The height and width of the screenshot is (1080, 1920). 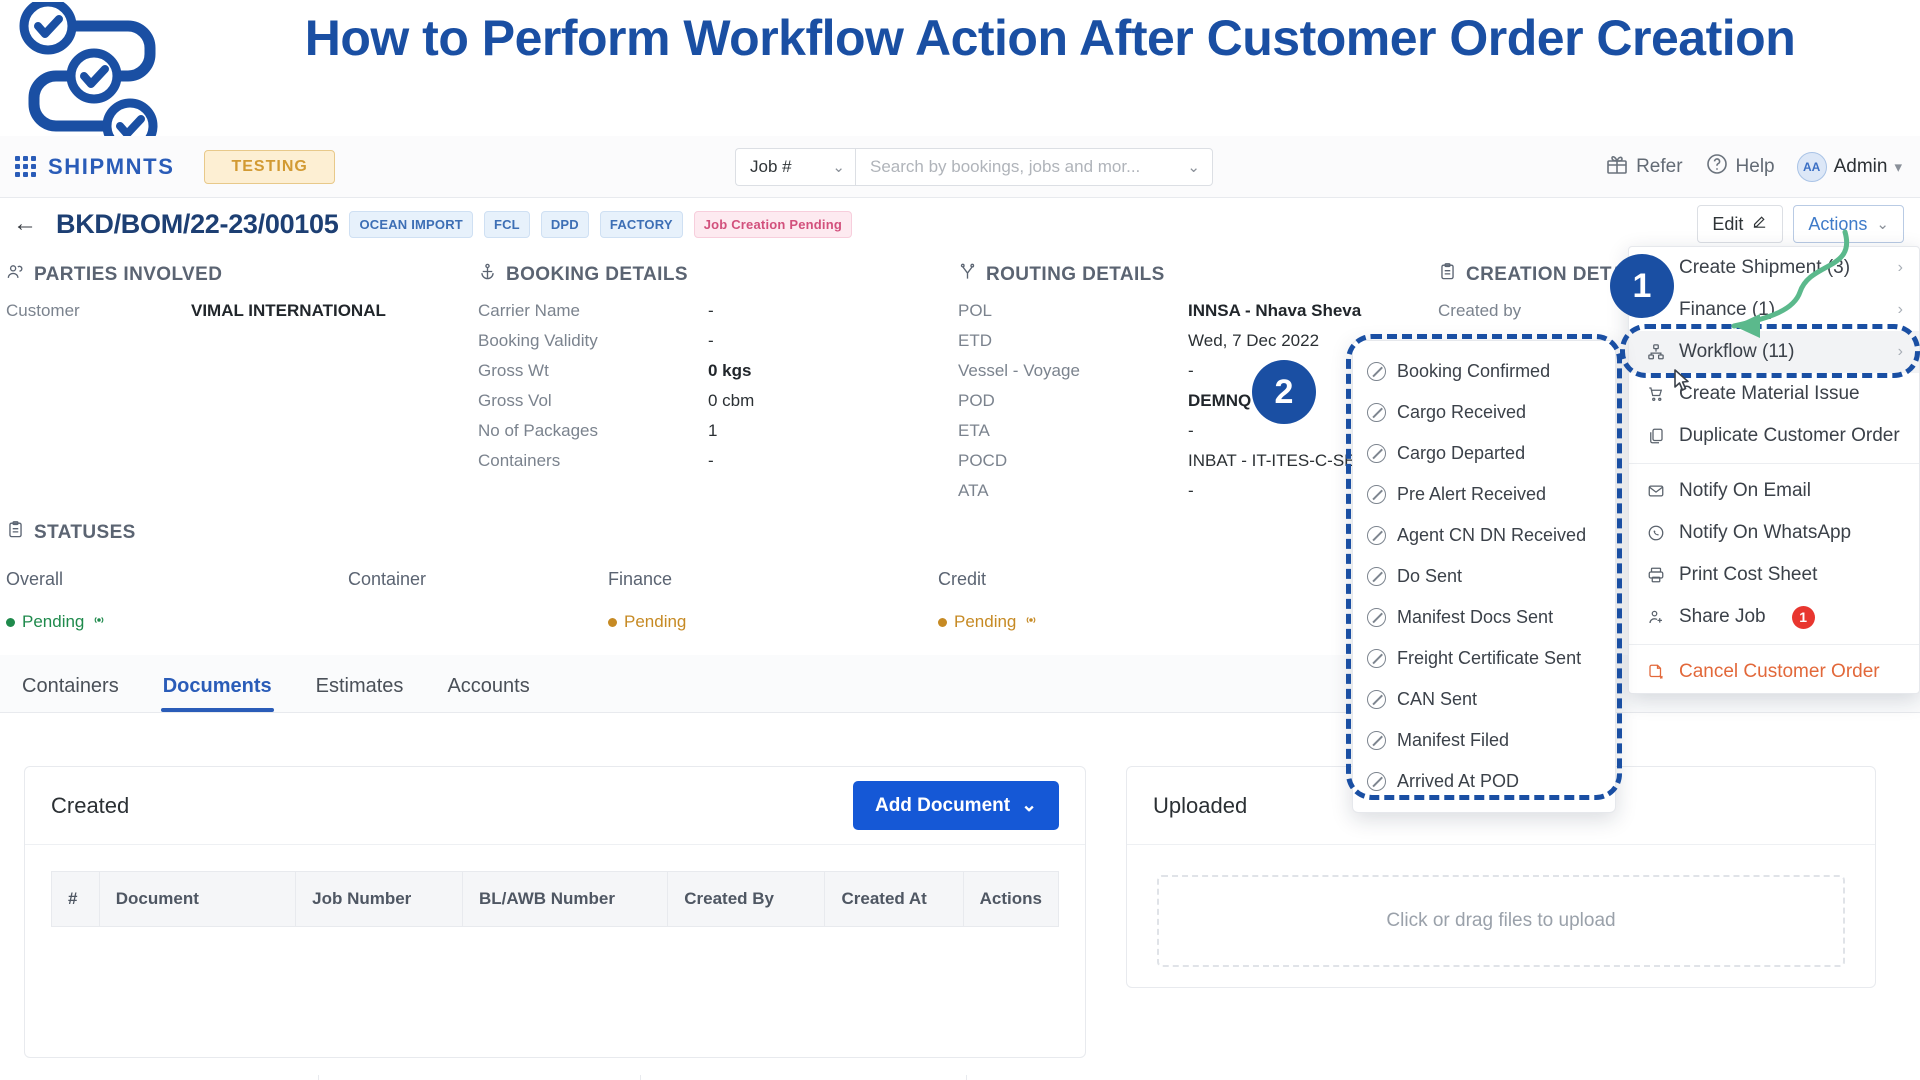 What do you see at coordinates (1484, 371) in the screenshot?
I see `workflow-item-booking-confirmed: Booking Confirmed` at bounding box center [1484, 371].